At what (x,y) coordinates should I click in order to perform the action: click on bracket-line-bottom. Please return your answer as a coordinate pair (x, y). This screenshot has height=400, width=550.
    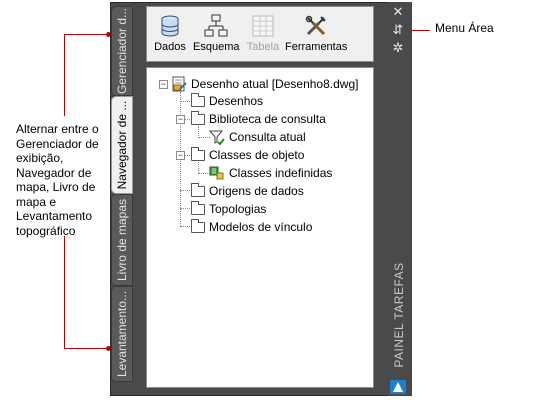
    Looking at the image, I should click on (64, 292).